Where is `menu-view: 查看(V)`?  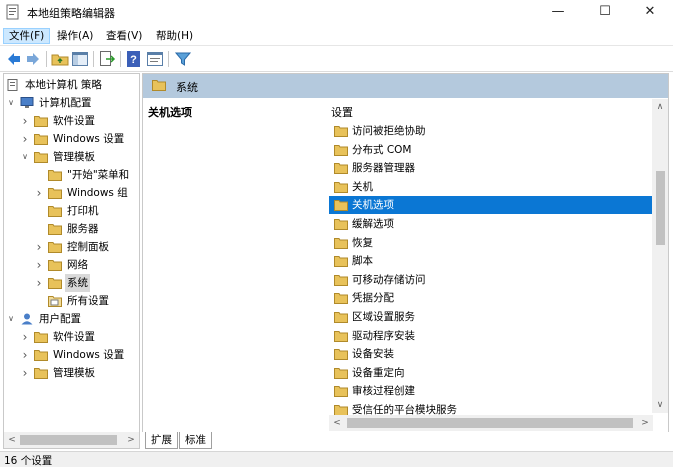 menu-view: 查看(V) is located at coordinates (124, 36).